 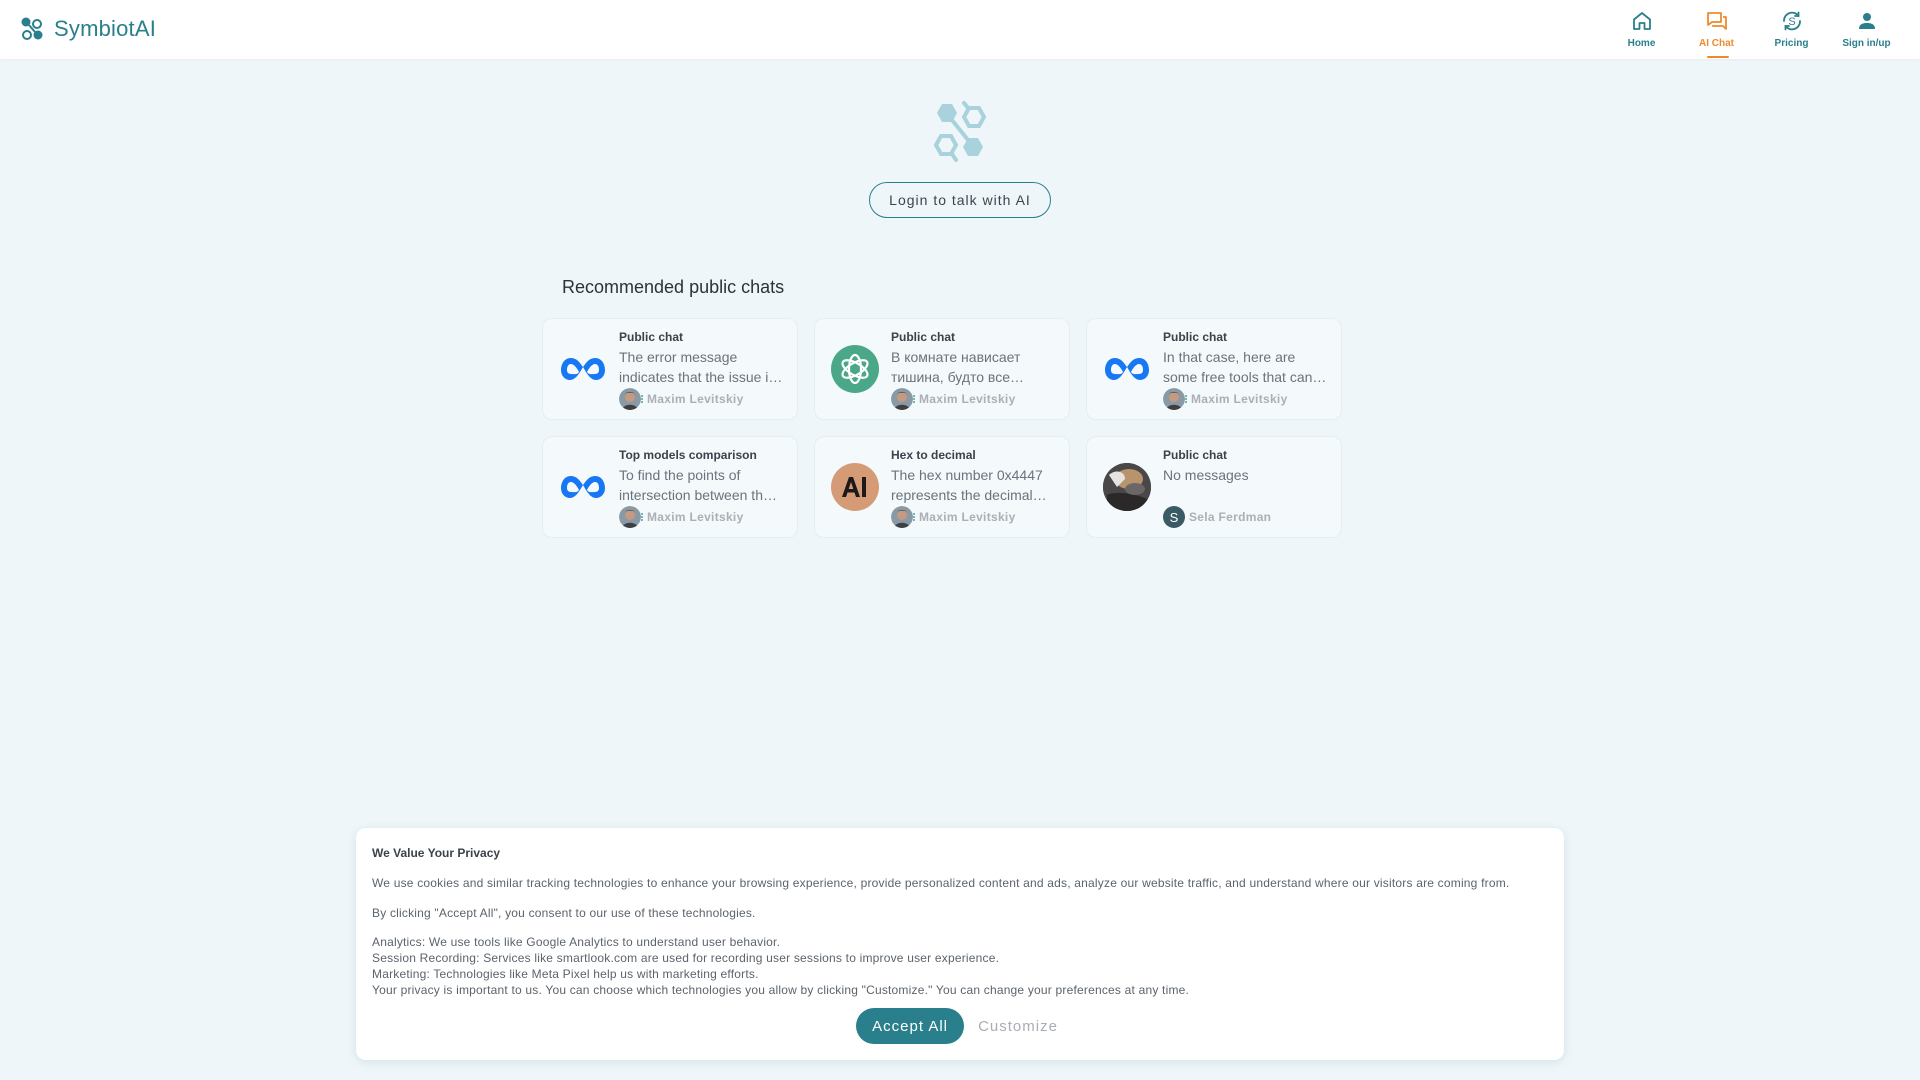 I want to click on app-name: SymbiotAI, so click(x=105, y=28).